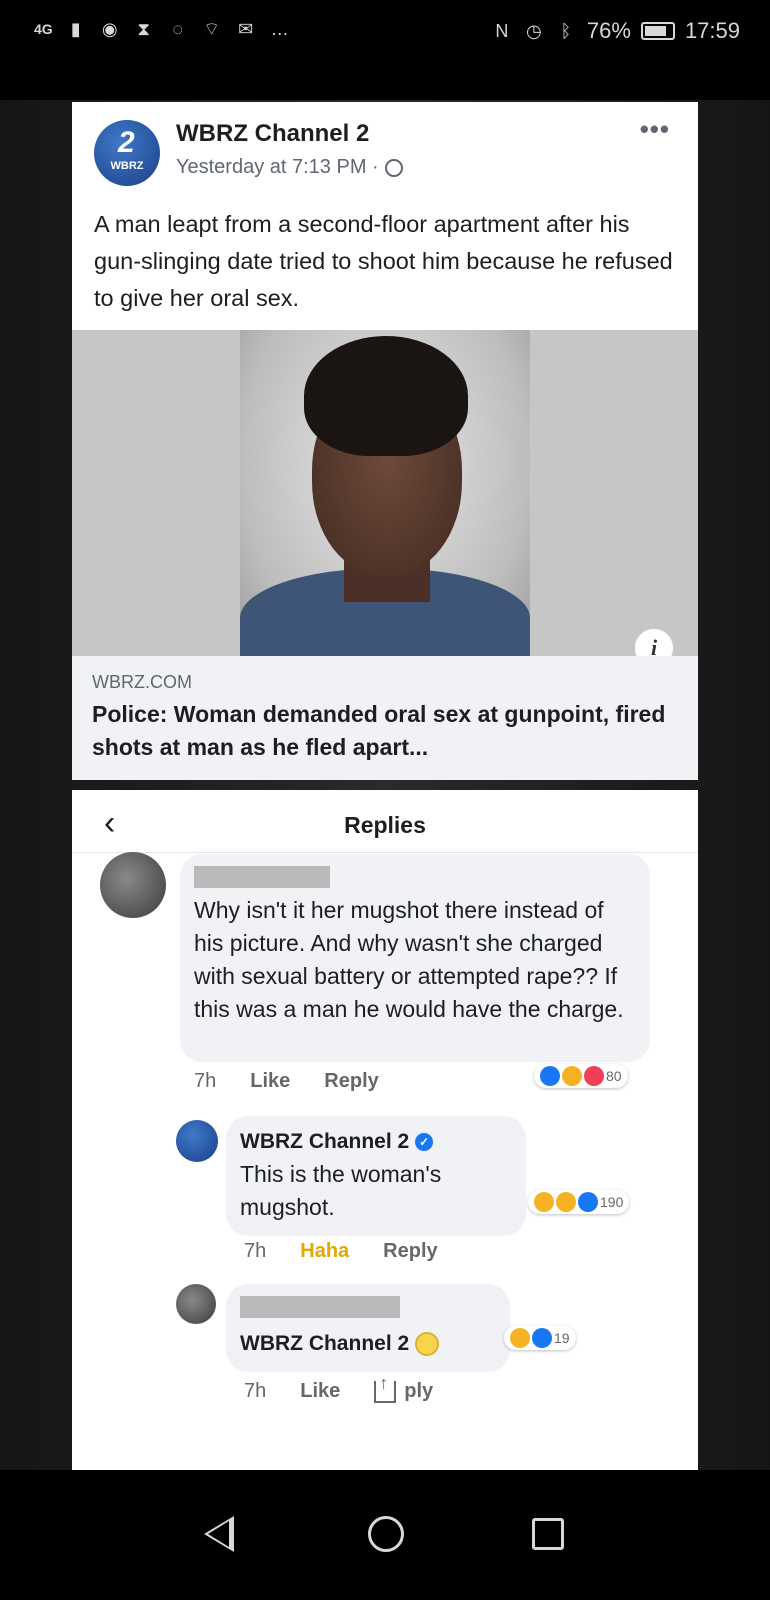 This screenshot has width=770, height=1600. Describe the element at coordinates (255, 1391) in the screenshot. I see `third-comment-time: 7h` at that location.